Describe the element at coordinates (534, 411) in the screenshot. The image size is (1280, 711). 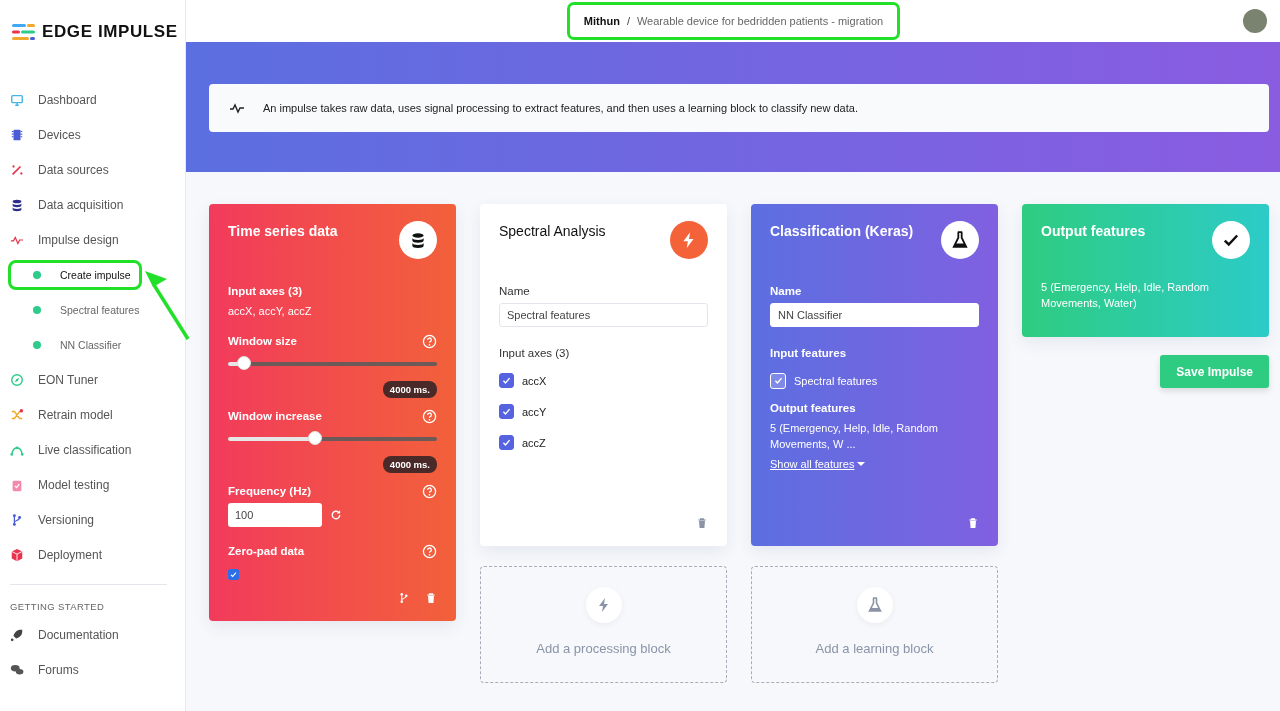
I see `checkbox-label: accY` at that location.